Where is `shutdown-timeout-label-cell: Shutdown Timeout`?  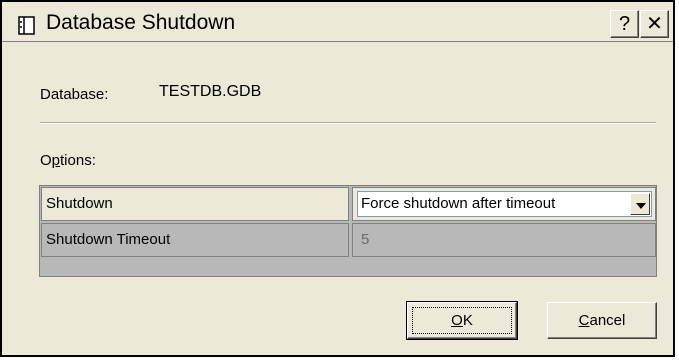 shutdown-timeout-label-cell: Shutdown Timeout is located at coordinates (195, 240).